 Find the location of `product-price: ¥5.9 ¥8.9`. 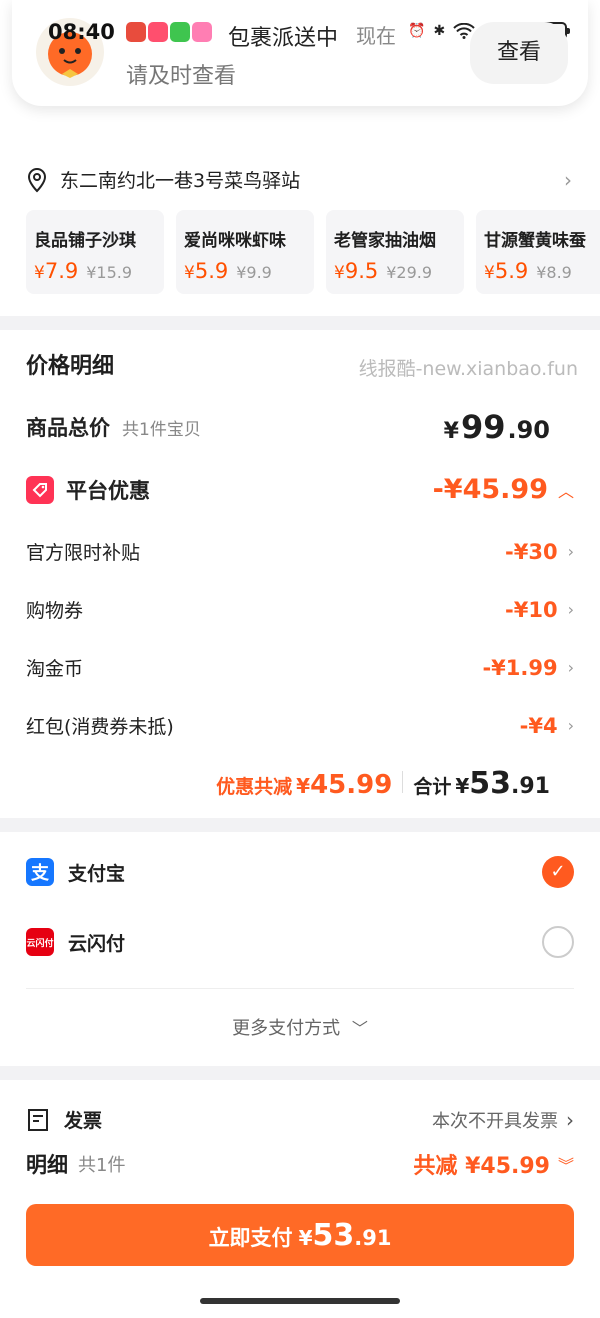

product-price: ¥5.9 ¥8.9 is located at coordinates (528, 271).